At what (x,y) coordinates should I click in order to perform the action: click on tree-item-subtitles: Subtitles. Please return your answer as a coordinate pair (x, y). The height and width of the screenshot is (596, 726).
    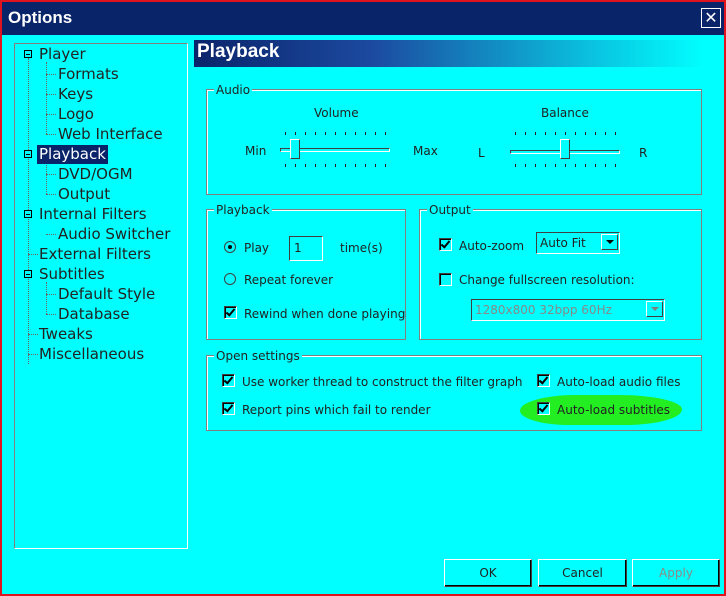
    Looking at the image, I should click on (72, 274).